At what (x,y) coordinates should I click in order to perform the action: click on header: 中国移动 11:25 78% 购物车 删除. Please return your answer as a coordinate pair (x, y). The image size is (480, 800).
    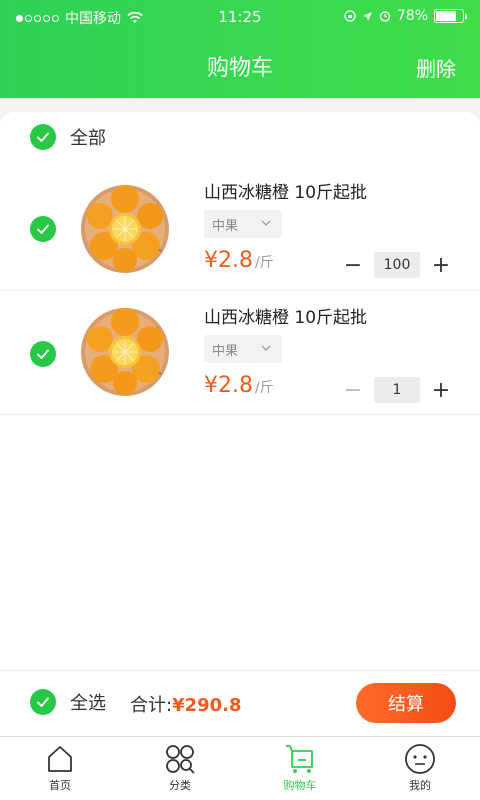
    Looking at the image, I should click on (240, 49).